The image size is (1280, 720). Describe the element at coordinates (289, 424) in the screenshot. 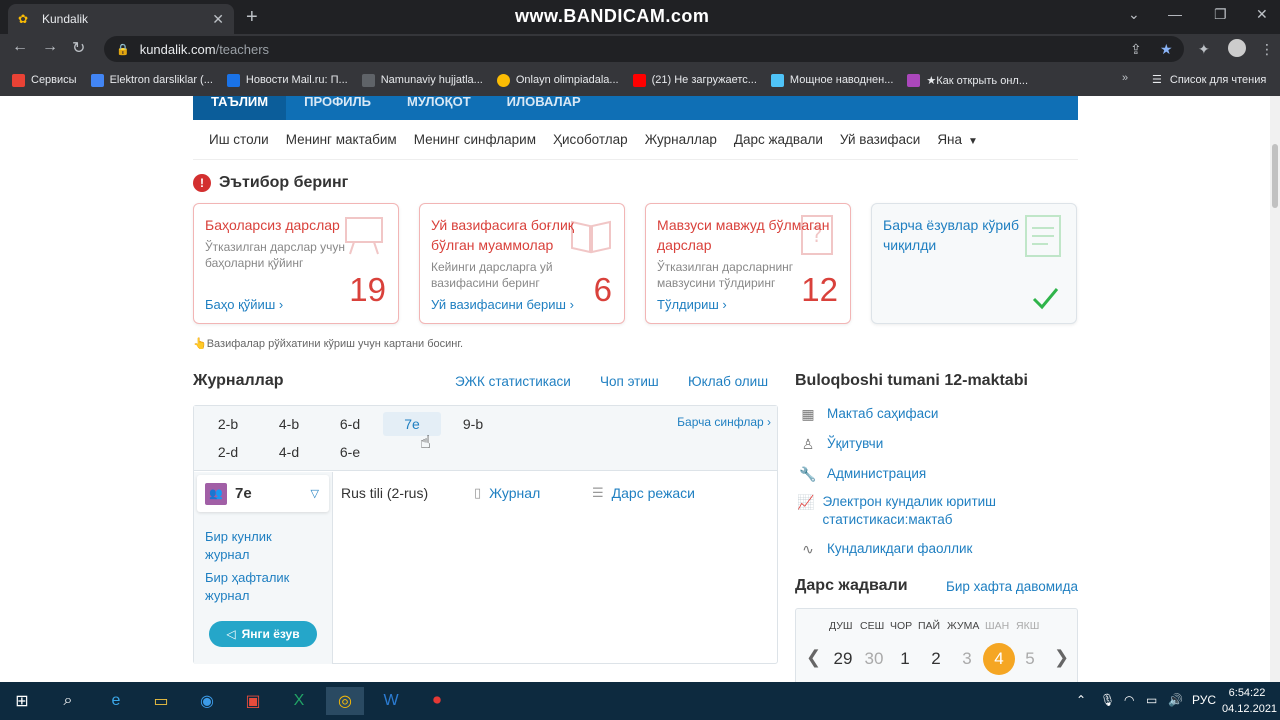

I see `class-item: 4-b` at that location.